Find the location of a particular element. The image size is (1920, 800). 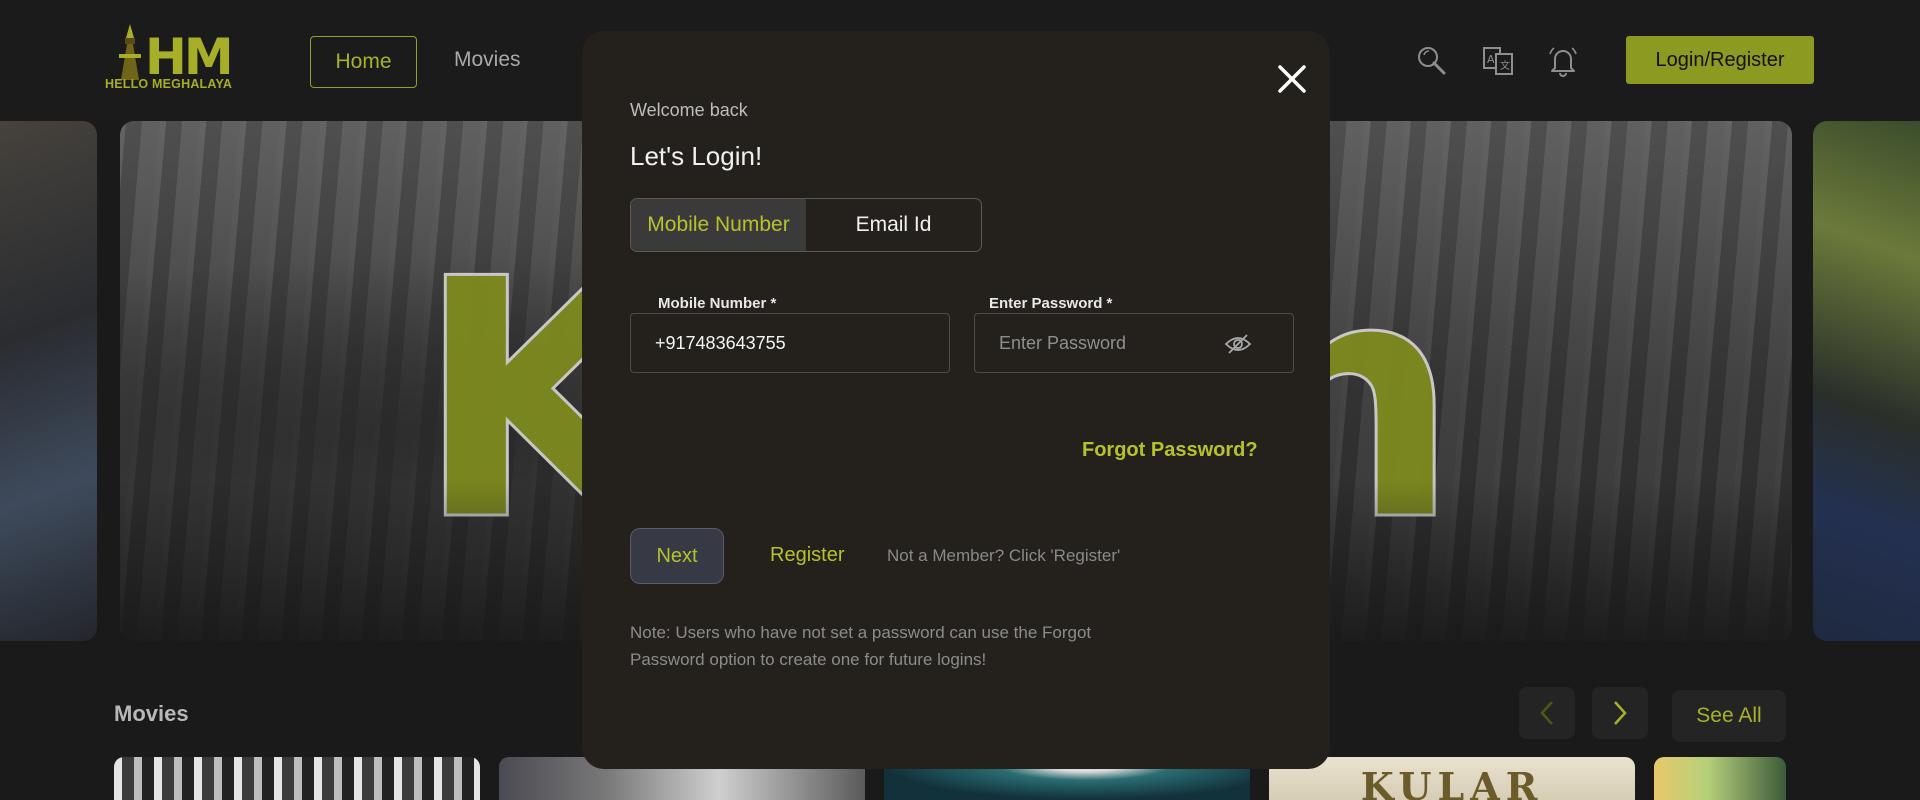

bell-icon is located at coordinates (1563, 61).